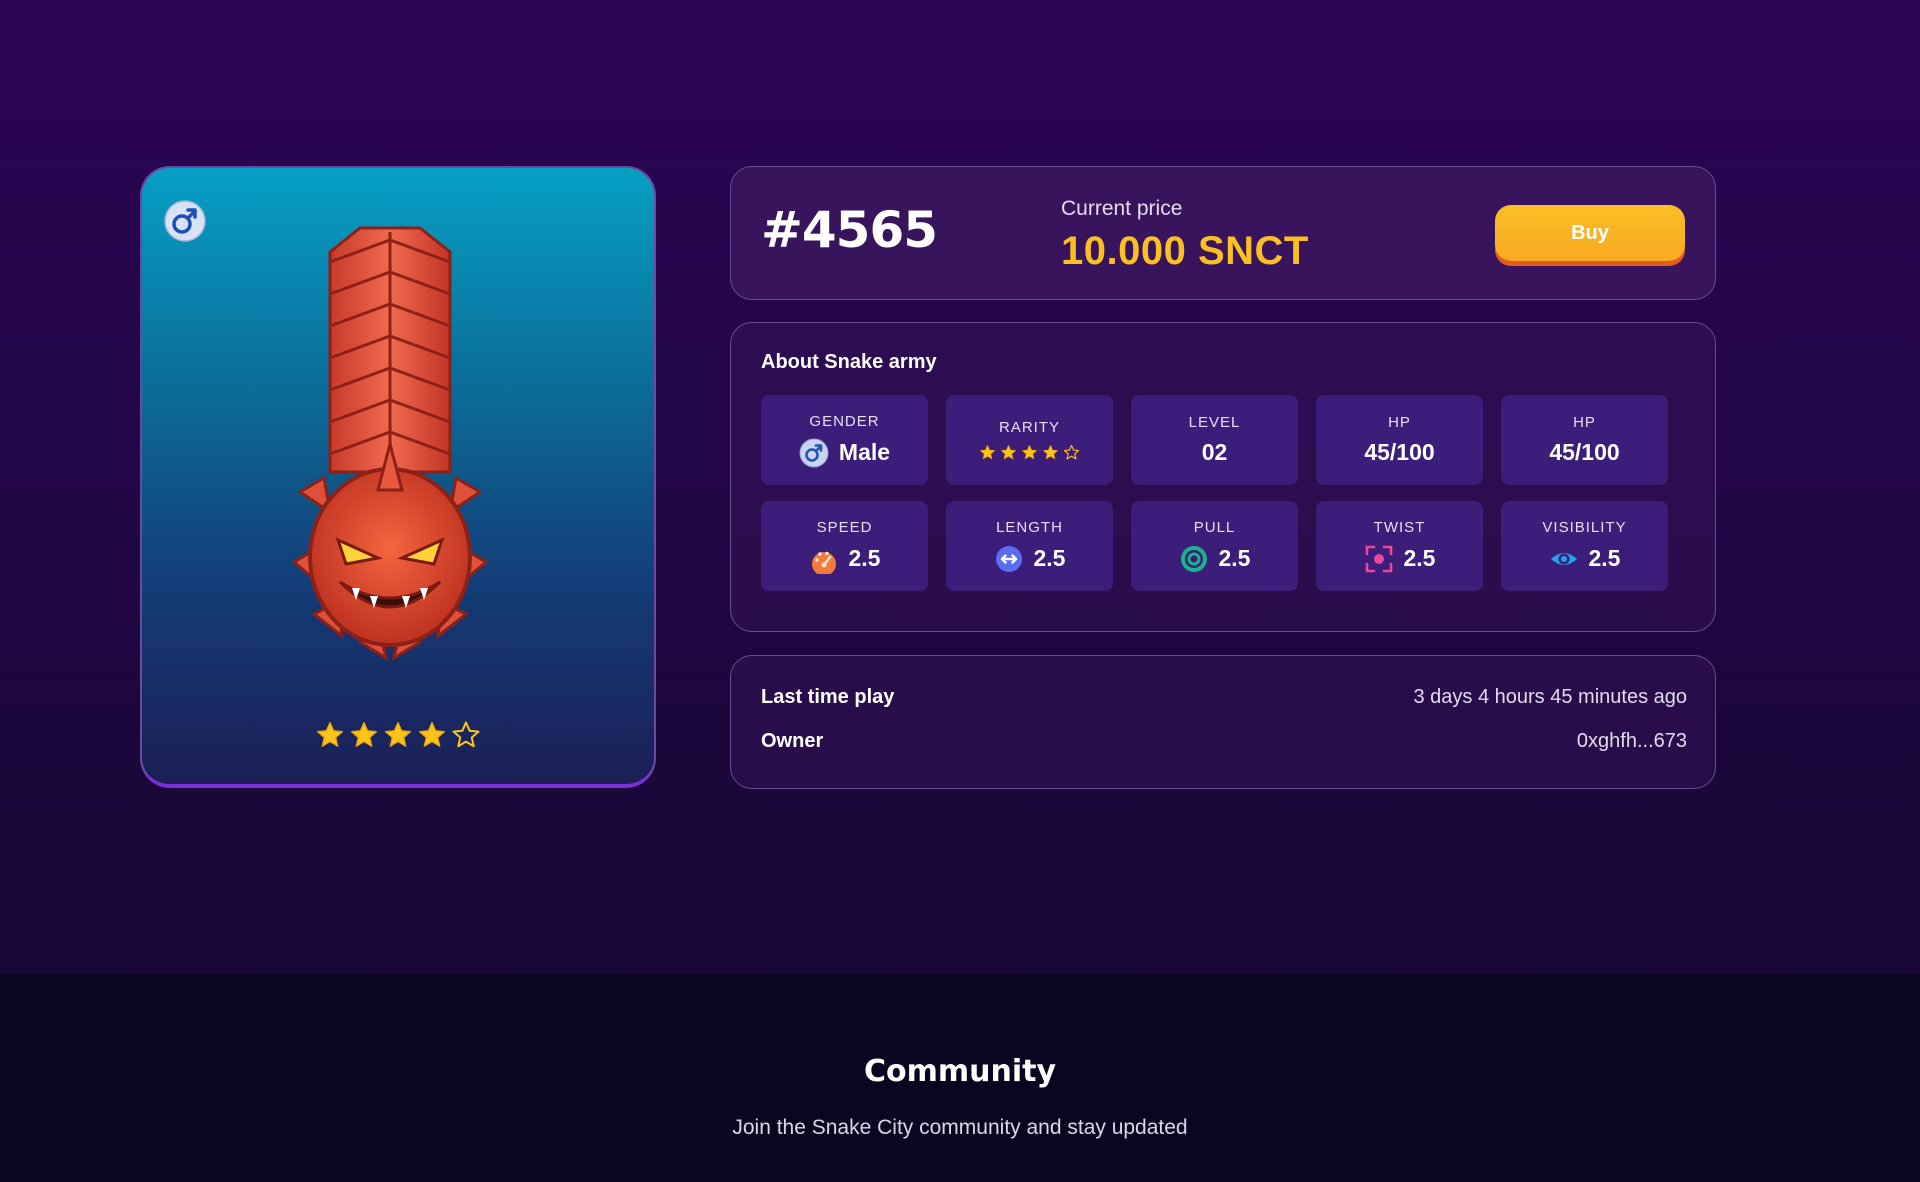  Describe the element at coordinates (1399, 546) in the screenshot. I see `stat-twist: TWIST 2.5` at that location.